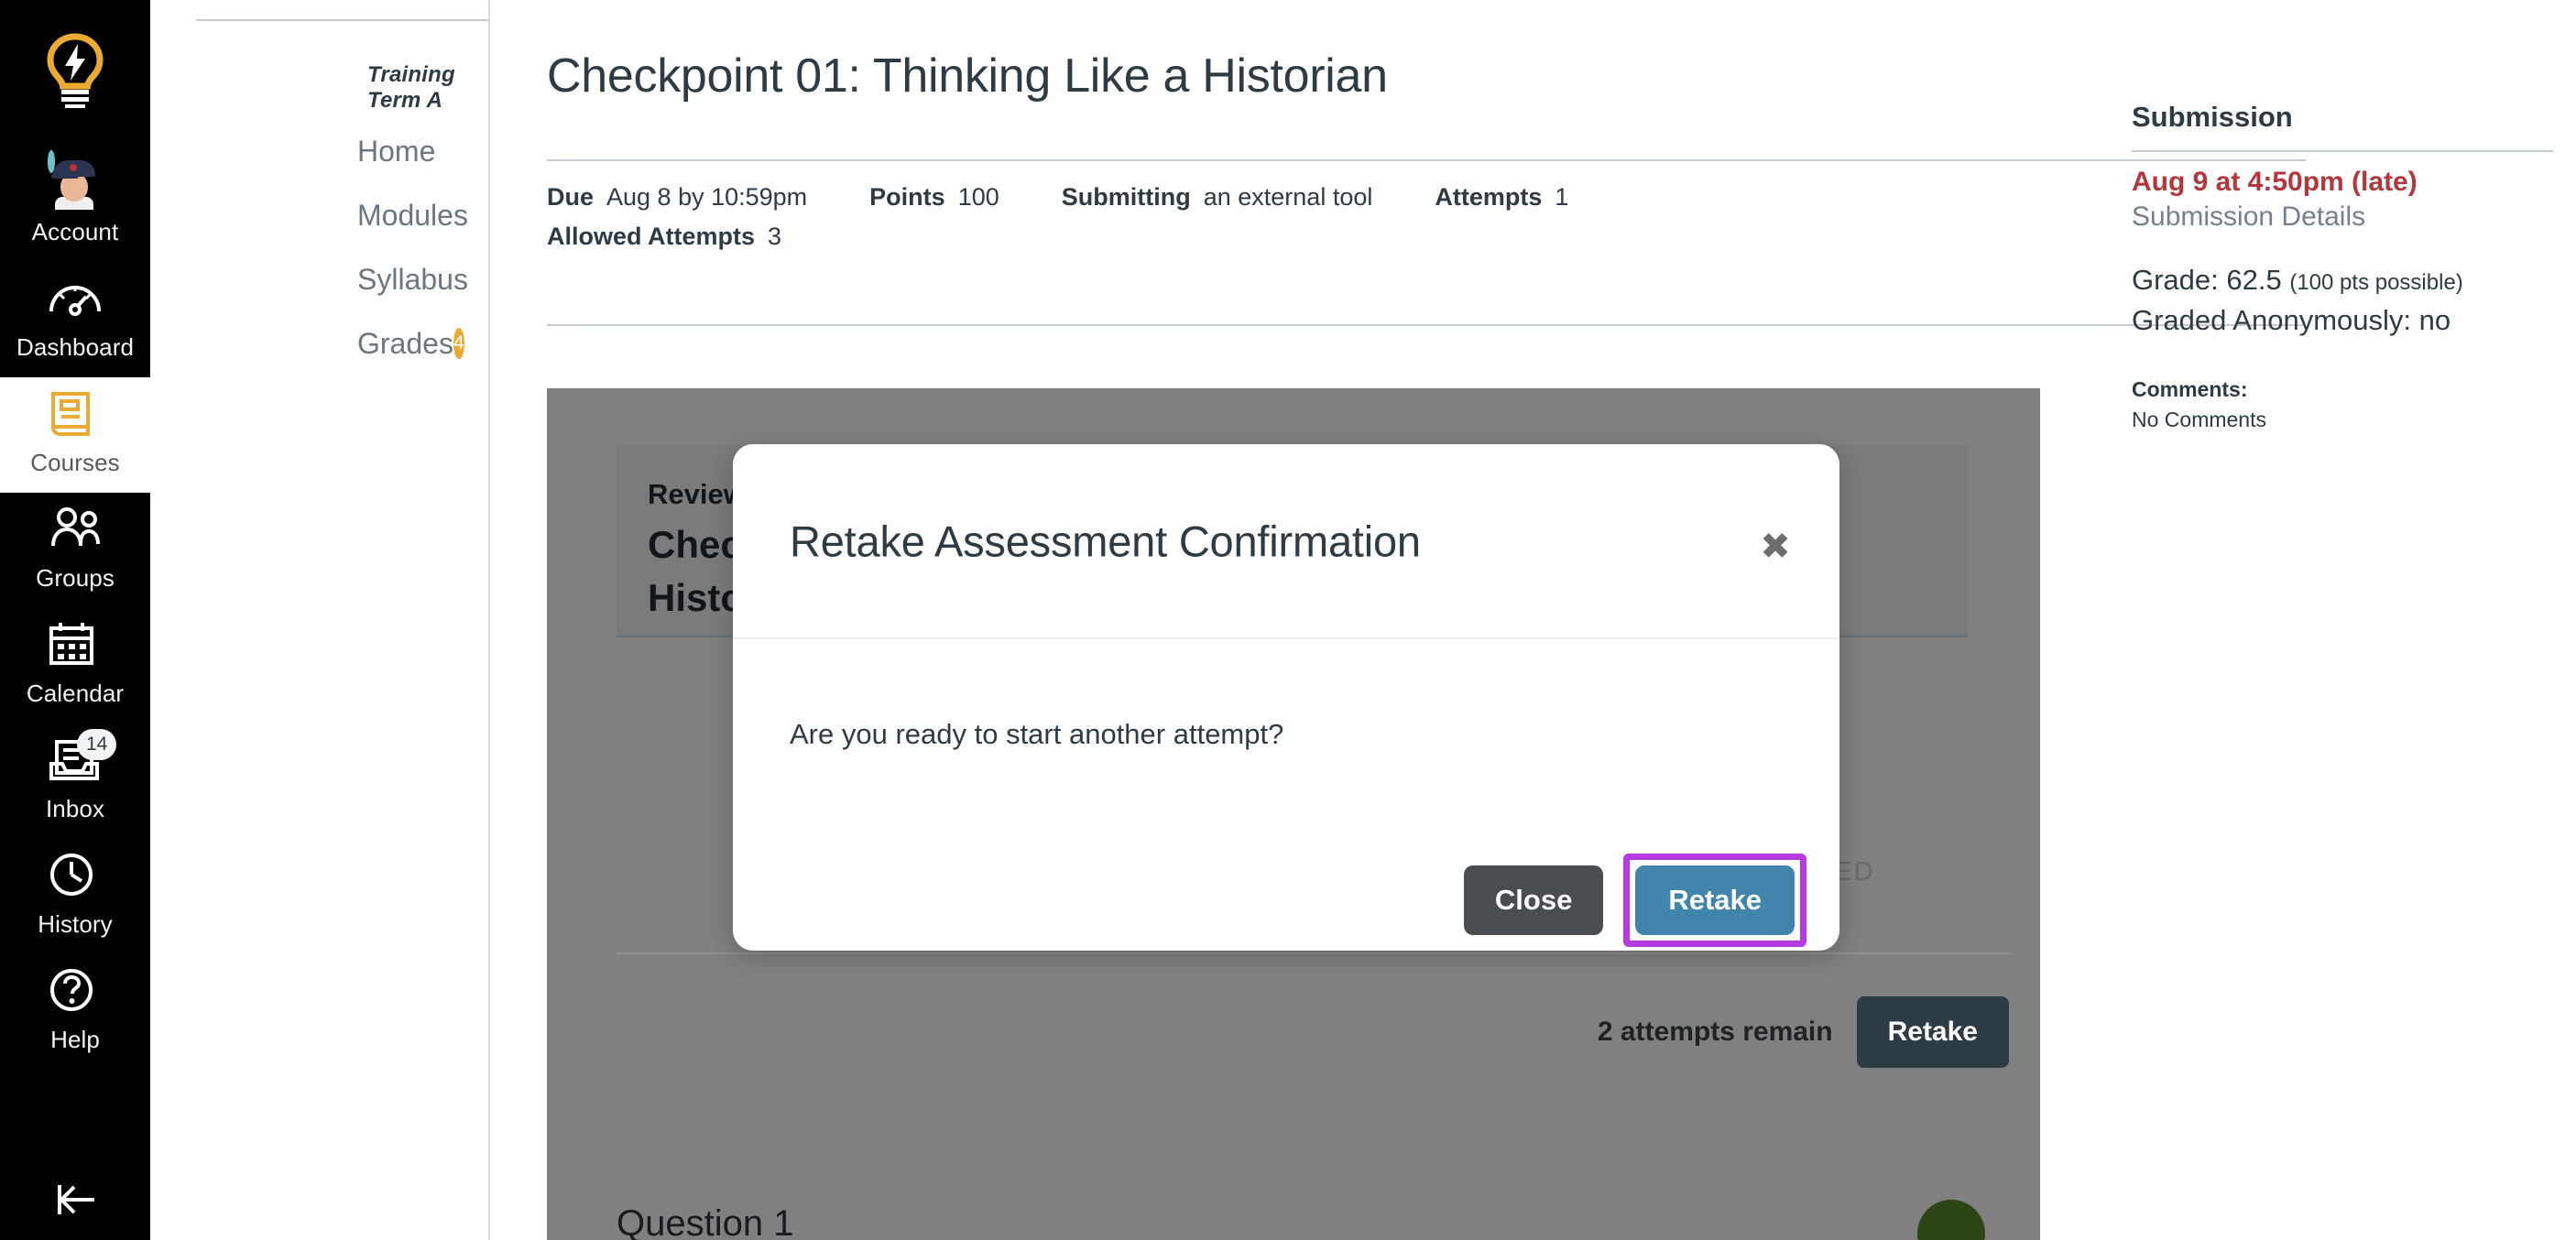  I want to click on course-nav-divider, so click(342, 20).